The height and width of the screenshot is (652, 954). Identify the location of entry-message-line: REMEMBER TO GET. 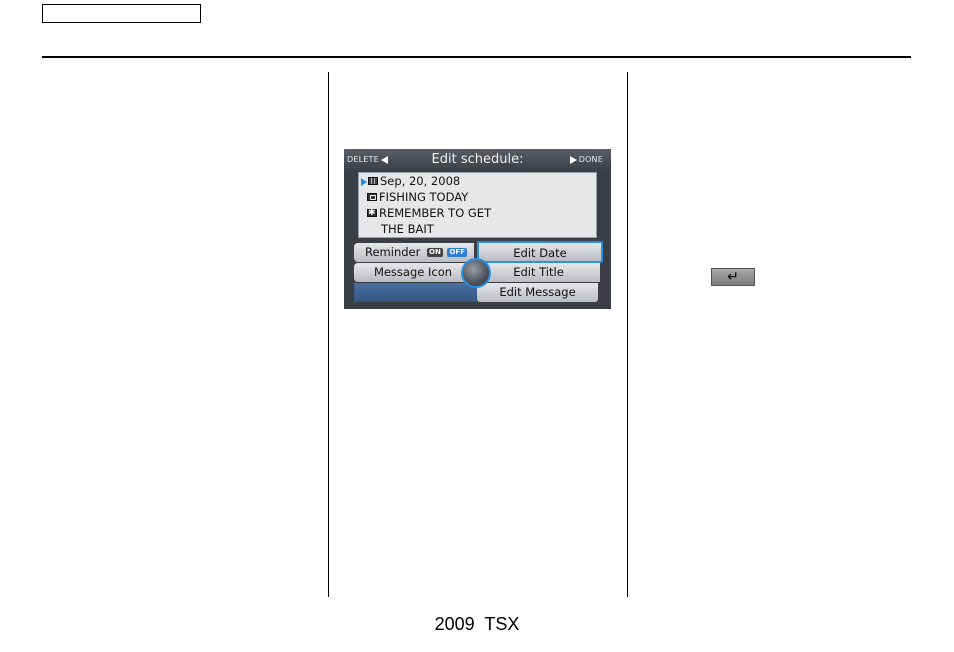
(429, 213).